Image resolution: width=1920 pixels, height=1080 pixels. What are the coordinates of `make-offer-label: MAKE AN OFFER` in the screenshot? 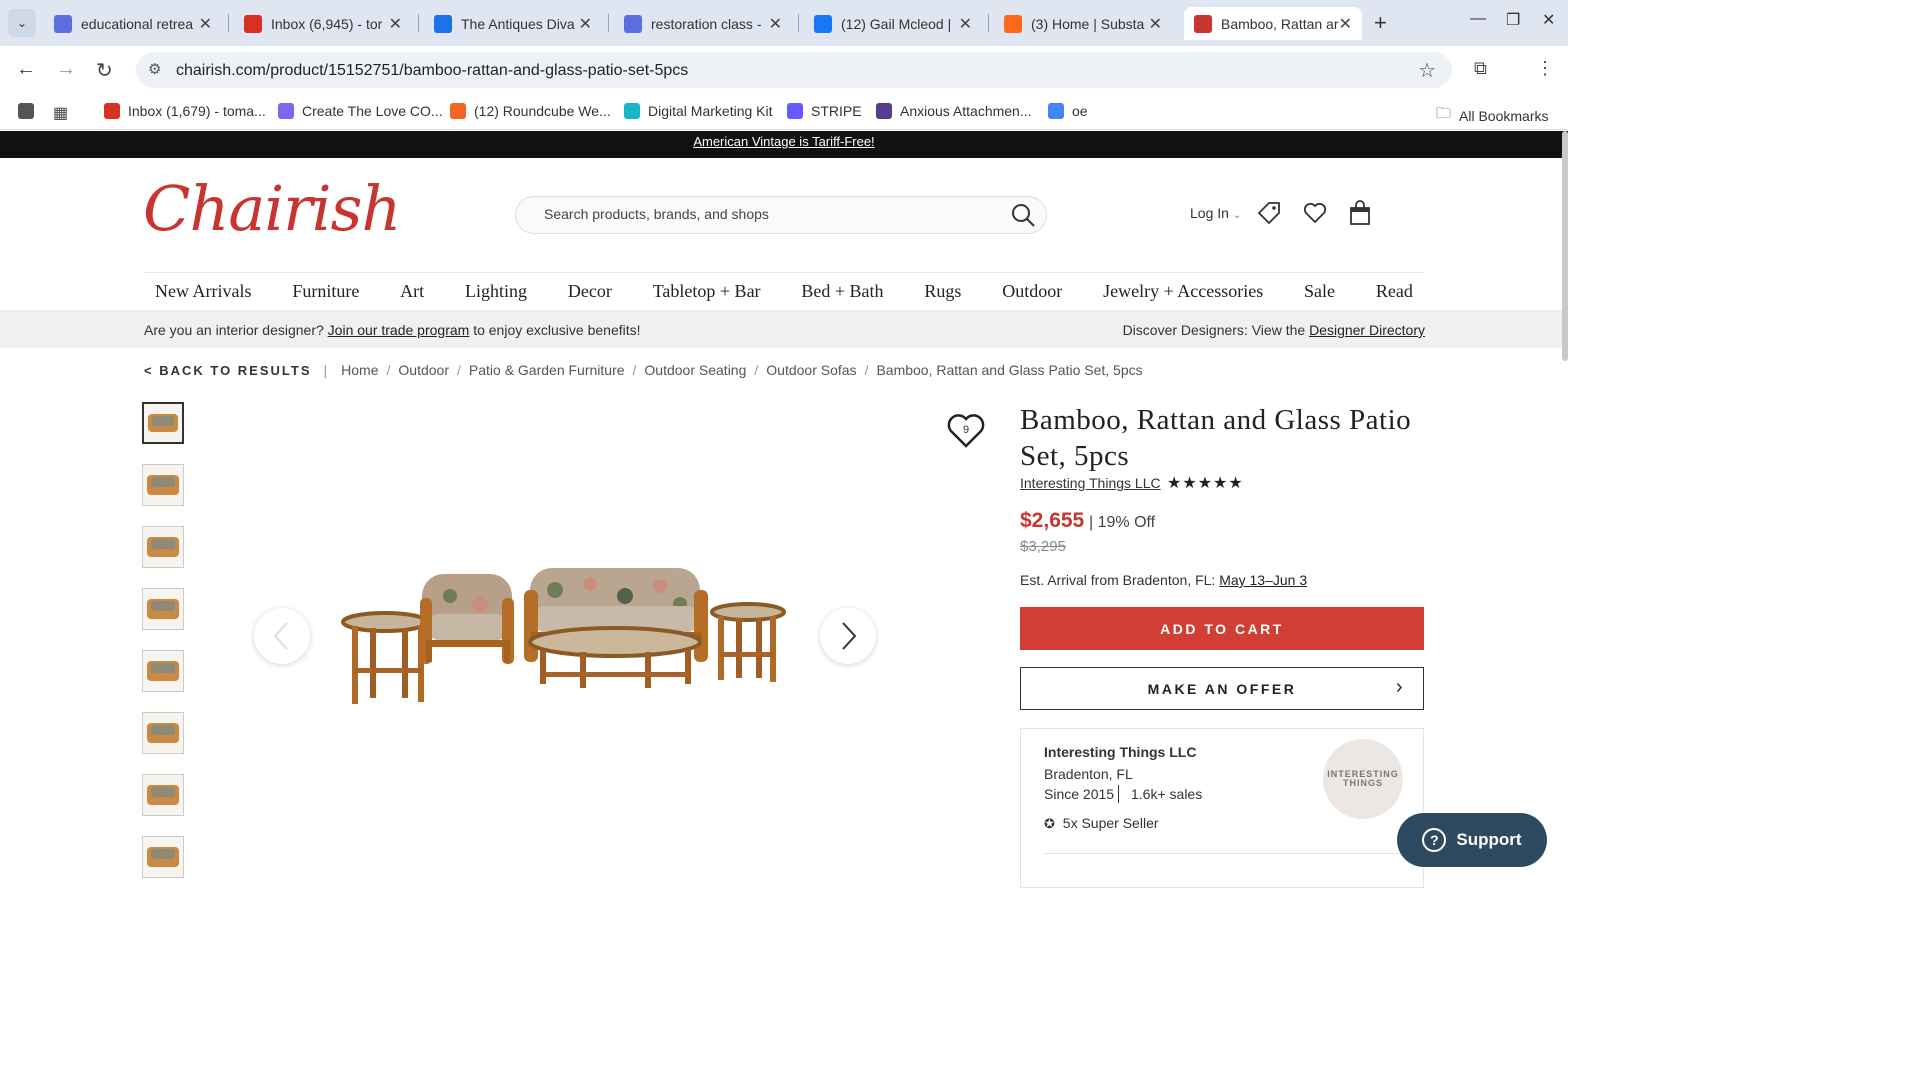 It's located at (1222, 688).